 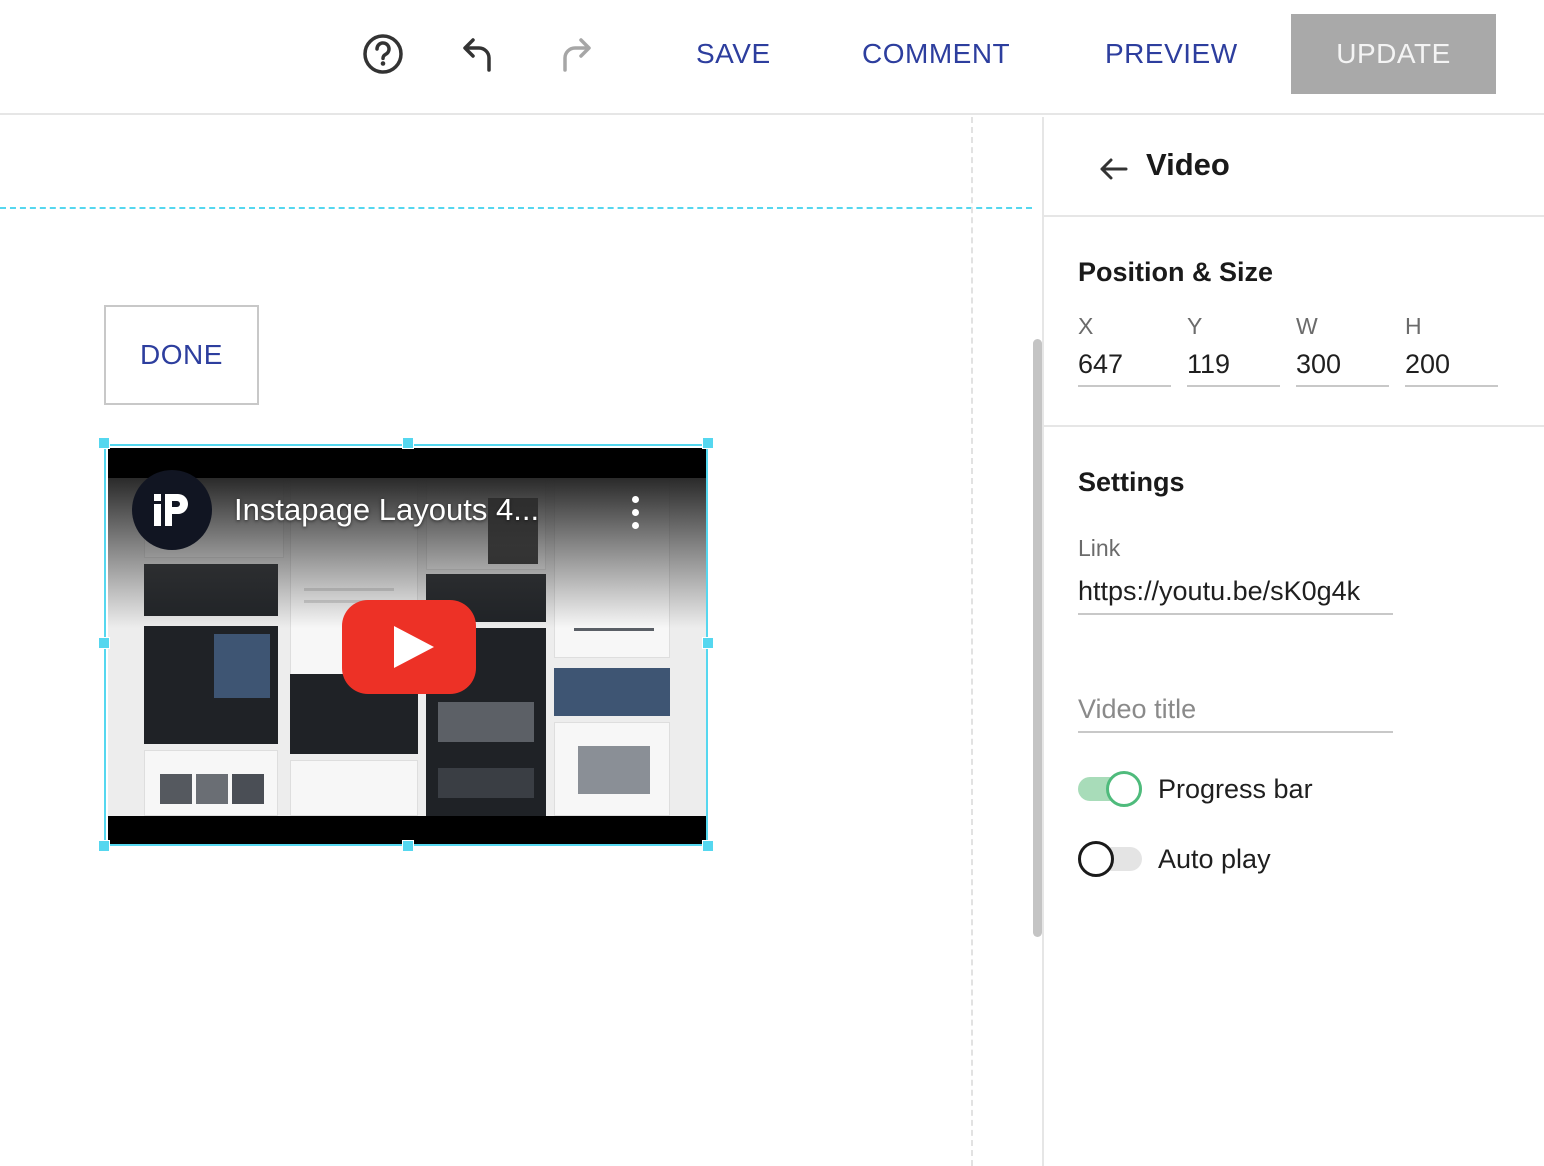 What do you see at coordinates (1188, 164) in the screenshot?
I see `panel-title: Video` at bounding box center [1188, 164].